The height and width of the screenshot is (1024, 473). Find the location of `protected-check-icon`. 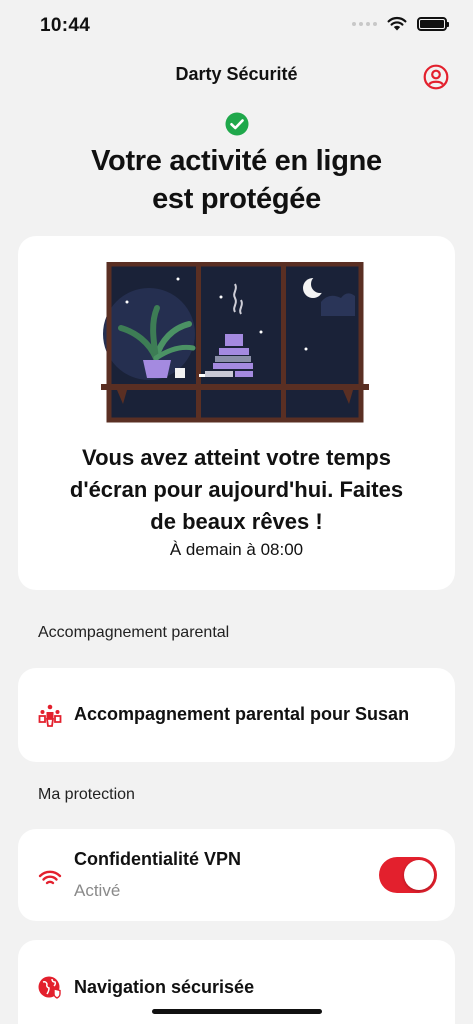

protected-check-icon is located at coordinates (237, 124).